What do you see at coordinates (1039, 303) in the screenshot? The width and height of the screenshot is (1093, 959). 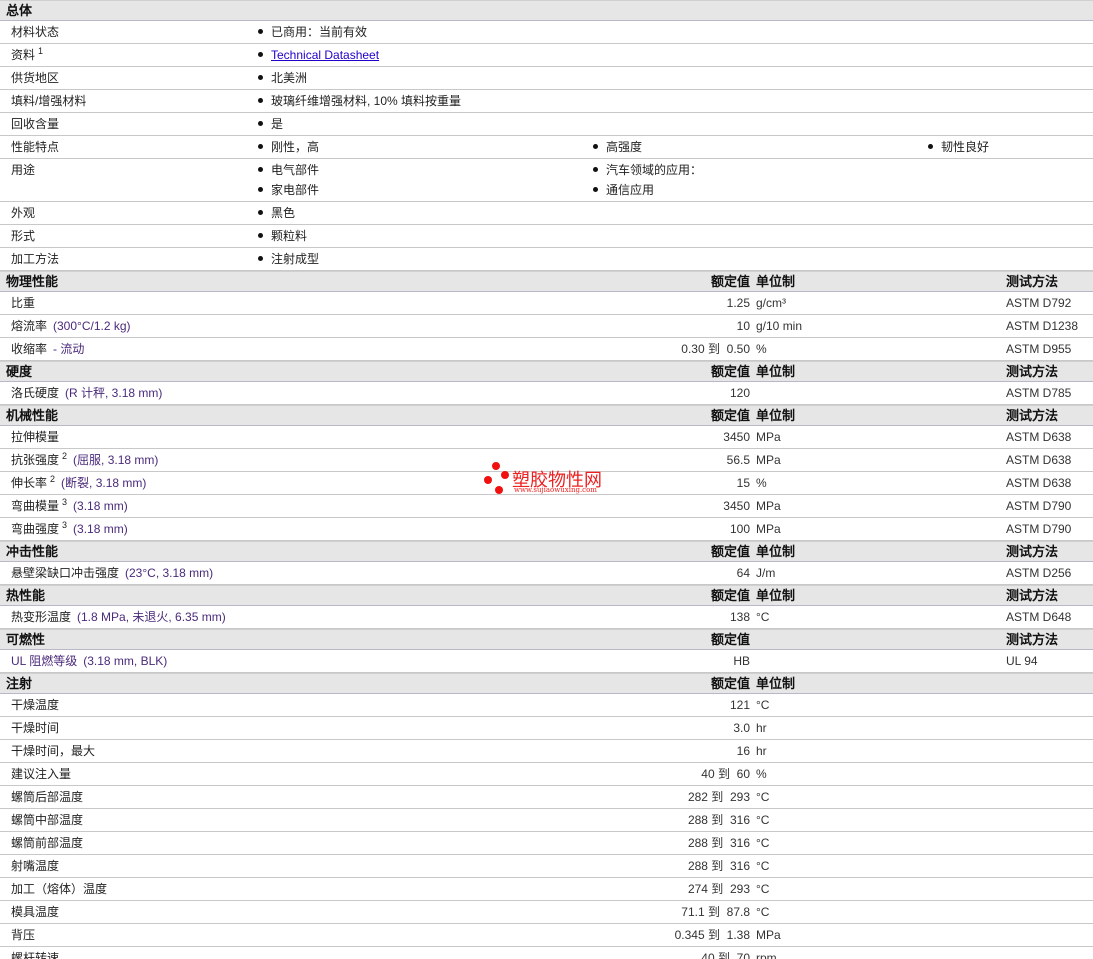 I see `test-method: ASTM D792` at bounding box center [1039, 303].